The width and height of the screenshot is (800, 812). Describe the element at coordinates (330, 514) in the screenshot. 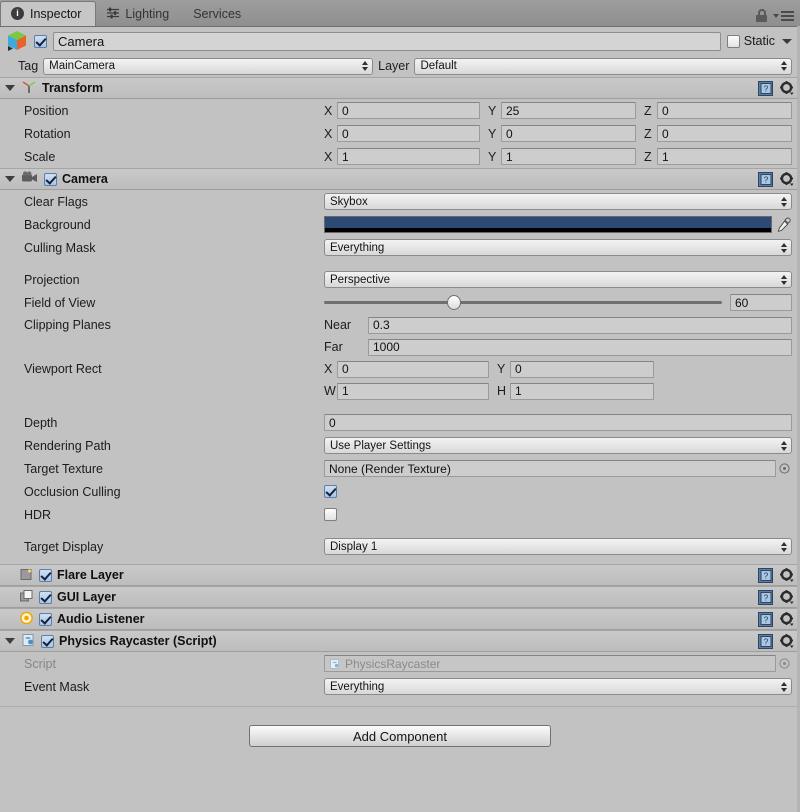

I see `hdr-checkbox` at that location.